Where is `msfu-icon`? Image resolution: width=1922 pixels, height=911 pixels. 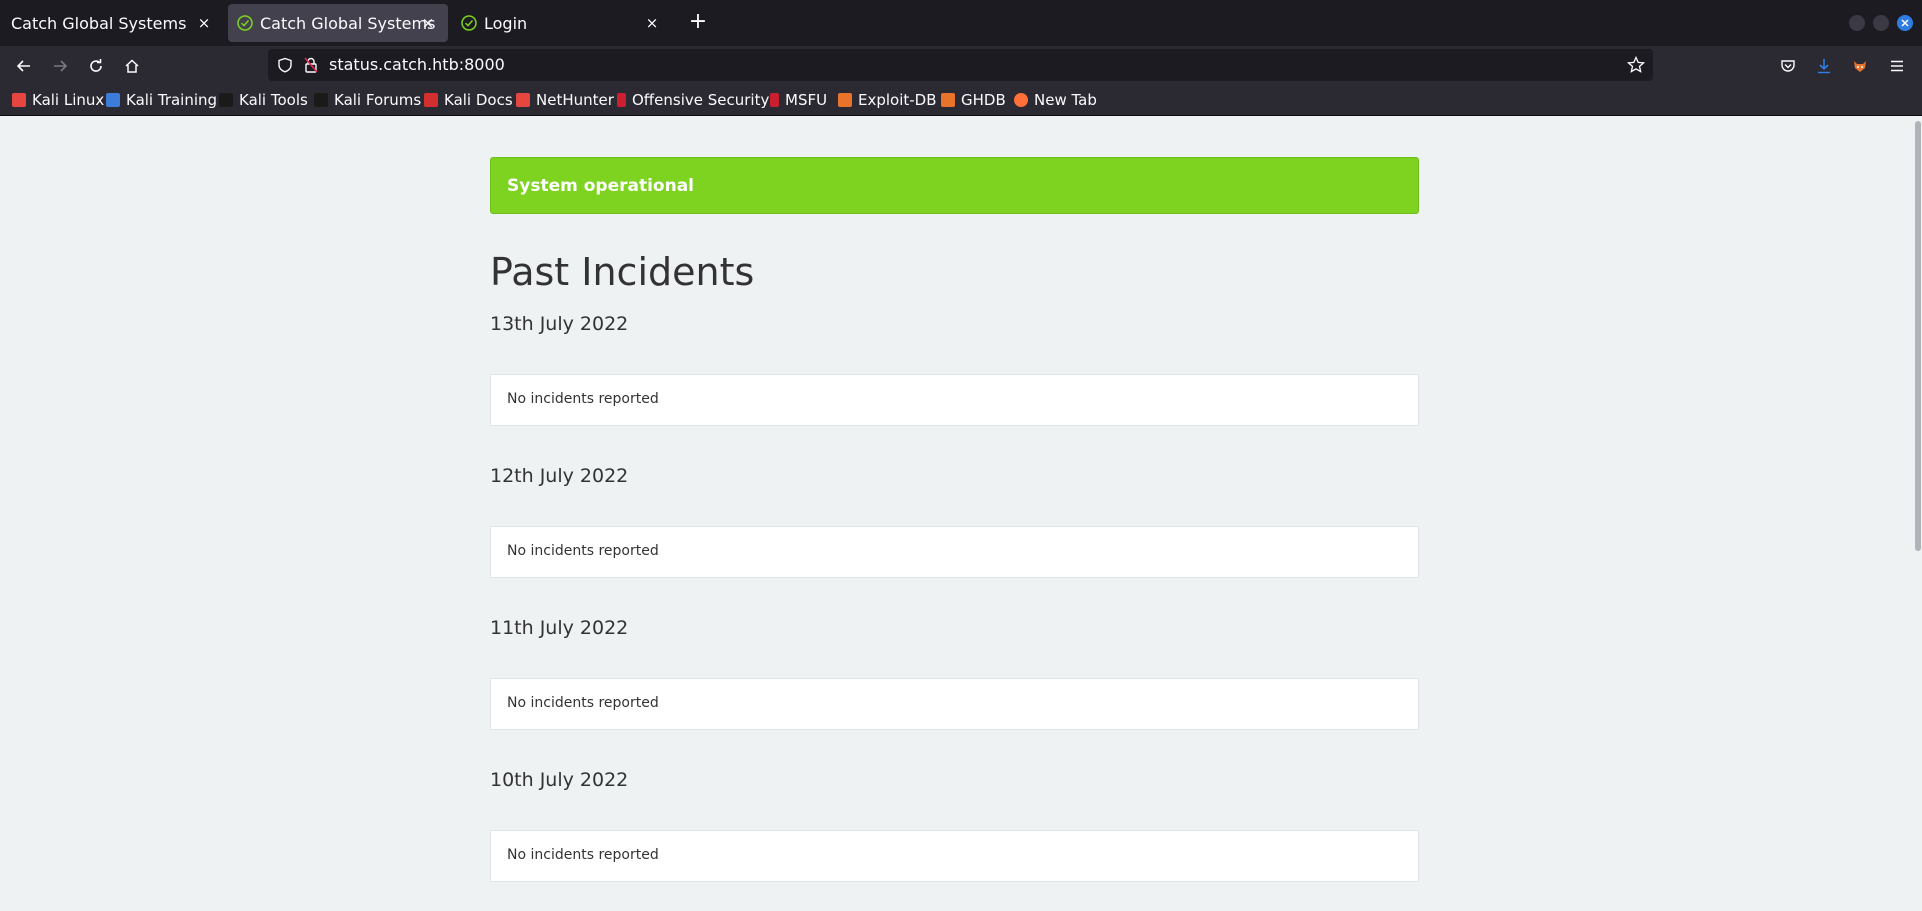
msfu-icon is located at coordinates (774, 100).